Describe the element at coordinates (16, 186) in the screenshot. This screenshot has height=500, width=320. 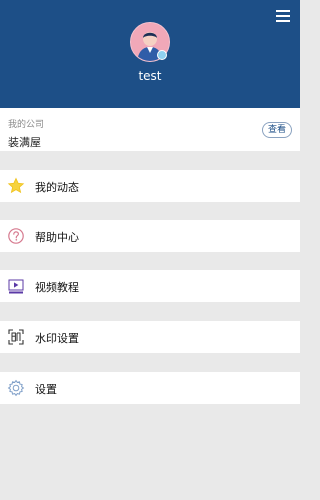
I see `star-icon` at that location.